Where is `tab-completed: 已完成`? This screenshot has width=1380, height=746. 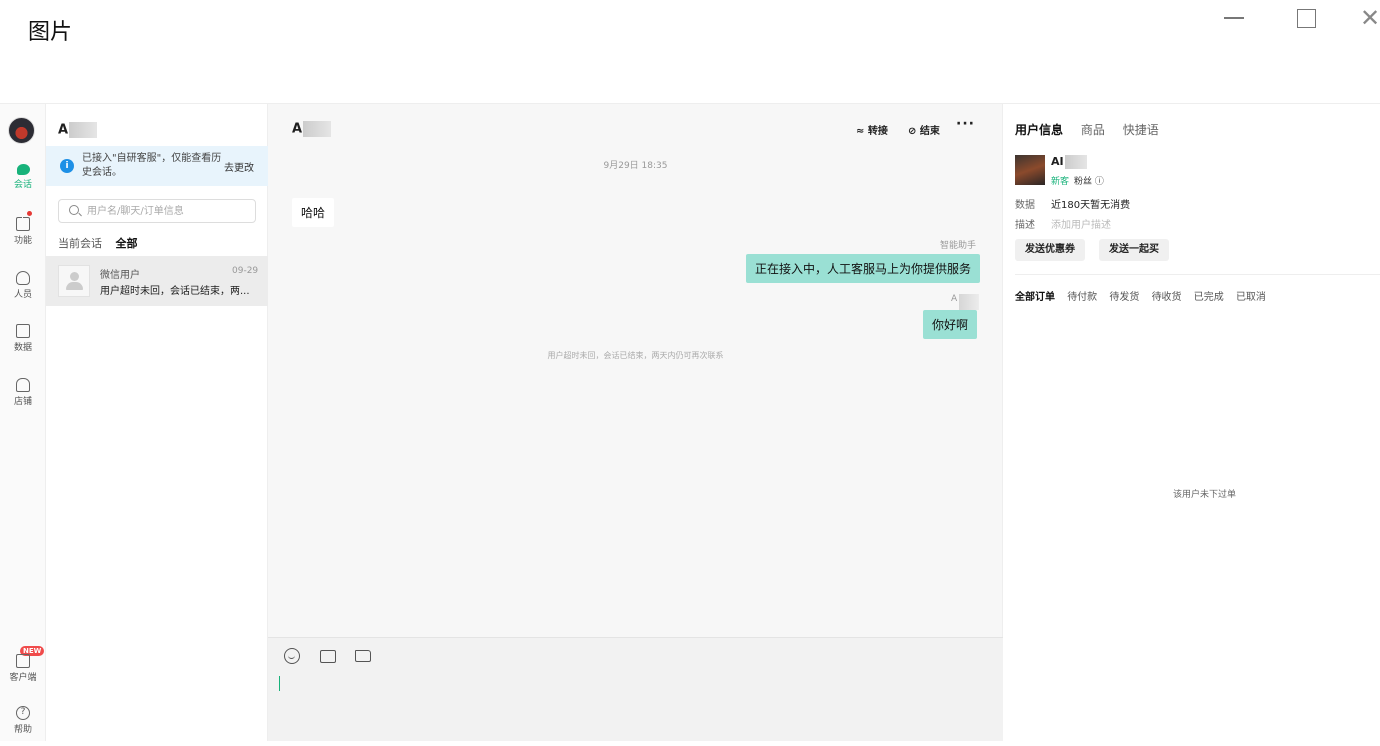
tab-completed: 已完成 is located at coordinates (1209, 297).